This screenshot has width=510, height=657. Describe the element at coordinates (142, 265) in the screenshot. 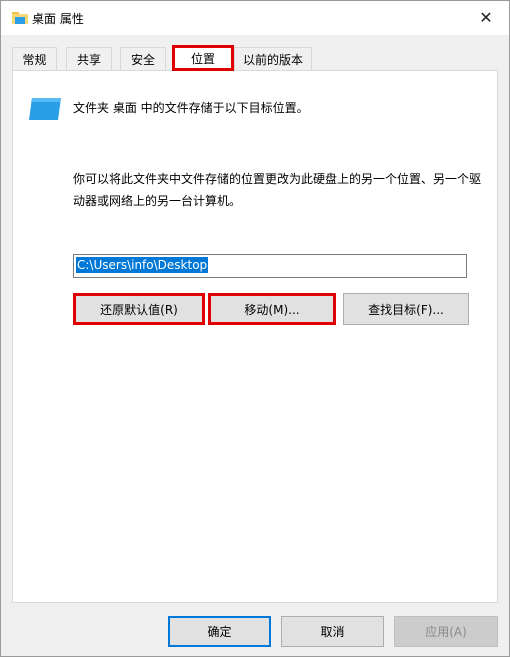

I see `path-value: C:\Users\info\Desktop` at that location.